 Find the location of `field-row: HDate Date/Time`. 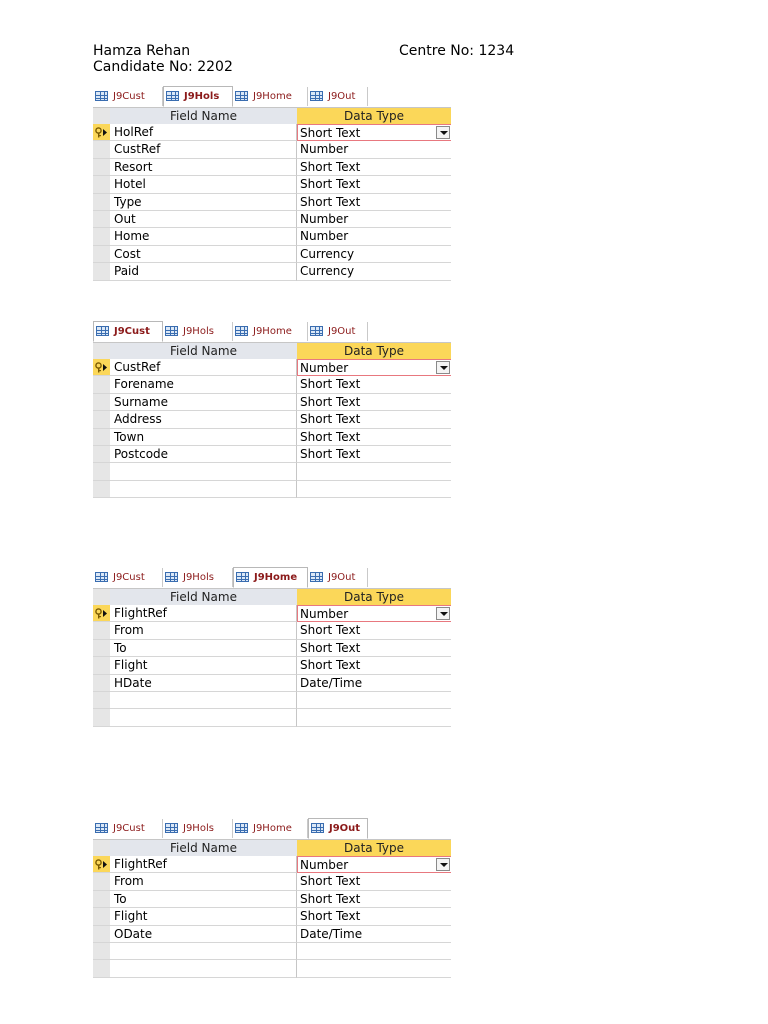

field-row: HDate Date/Time is located at coordinates (272, 683).